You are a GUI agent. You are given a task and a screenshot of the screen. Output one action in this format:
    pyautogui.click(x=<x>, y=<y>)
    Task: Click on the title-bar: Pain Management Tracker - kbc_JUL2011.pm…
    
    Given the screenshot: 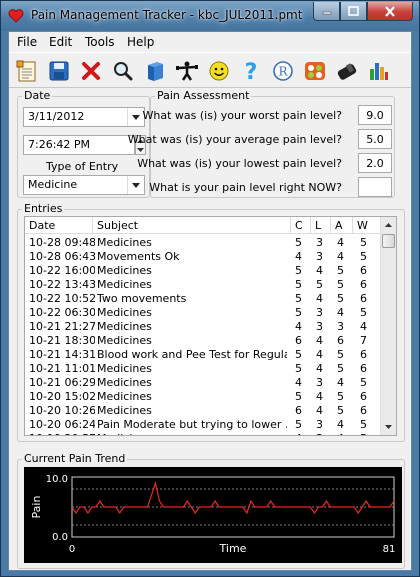 What is the action you would take?
    pyautogui.click(x=210, y=16)
    